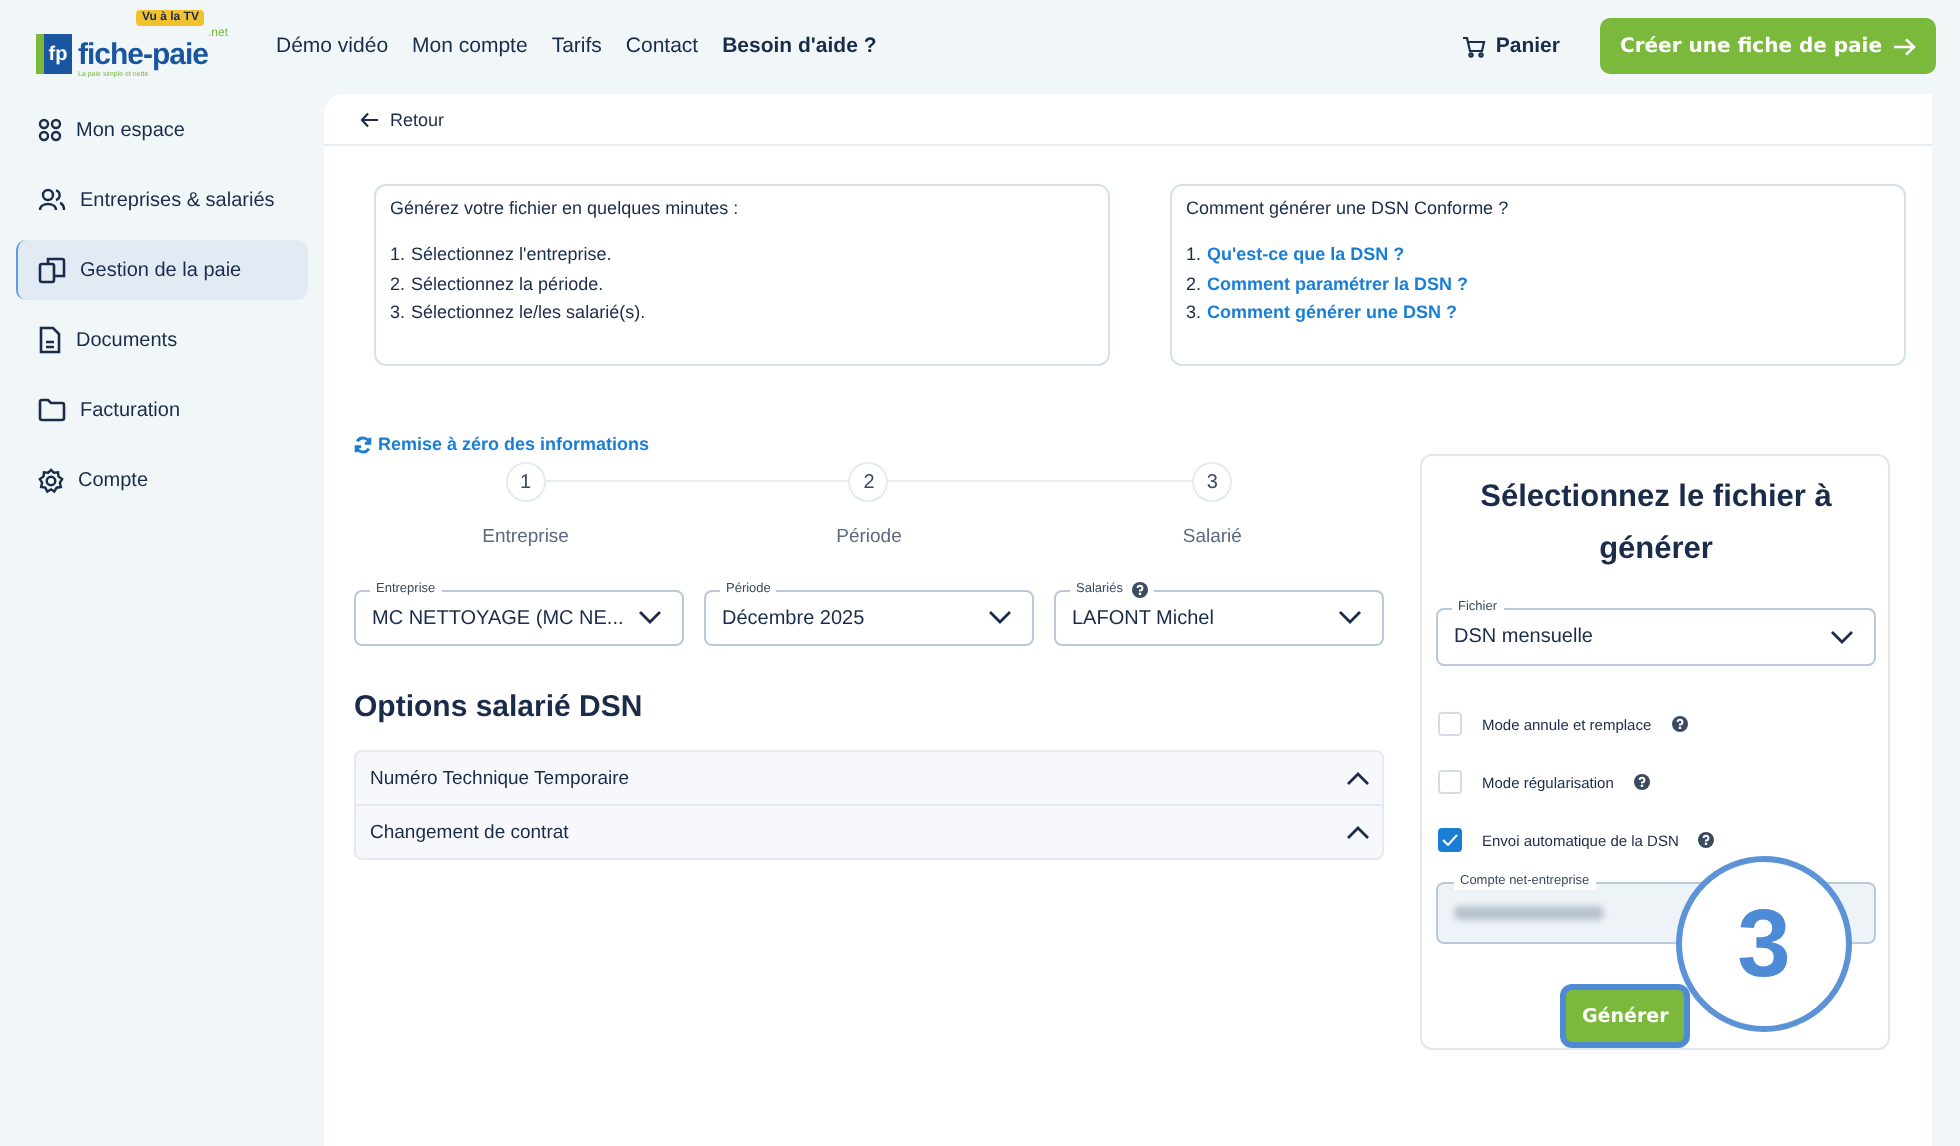  What do you see at coordinates (565, 208) in the screenshot?
I see `card-title: Générez votre fichier en quelques minutes :` at bounding box center [565, 208].